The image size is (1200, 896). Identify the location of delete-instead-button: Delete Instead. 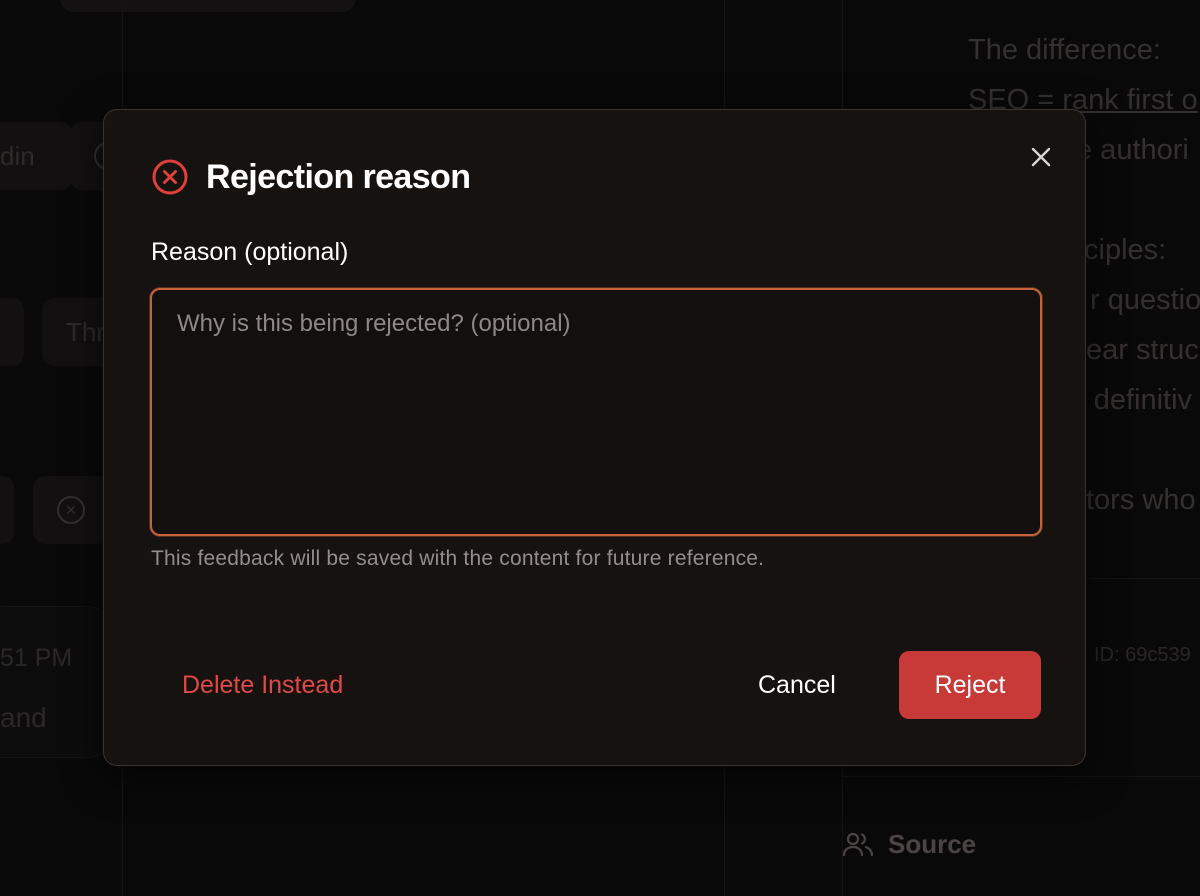
(262, 685).